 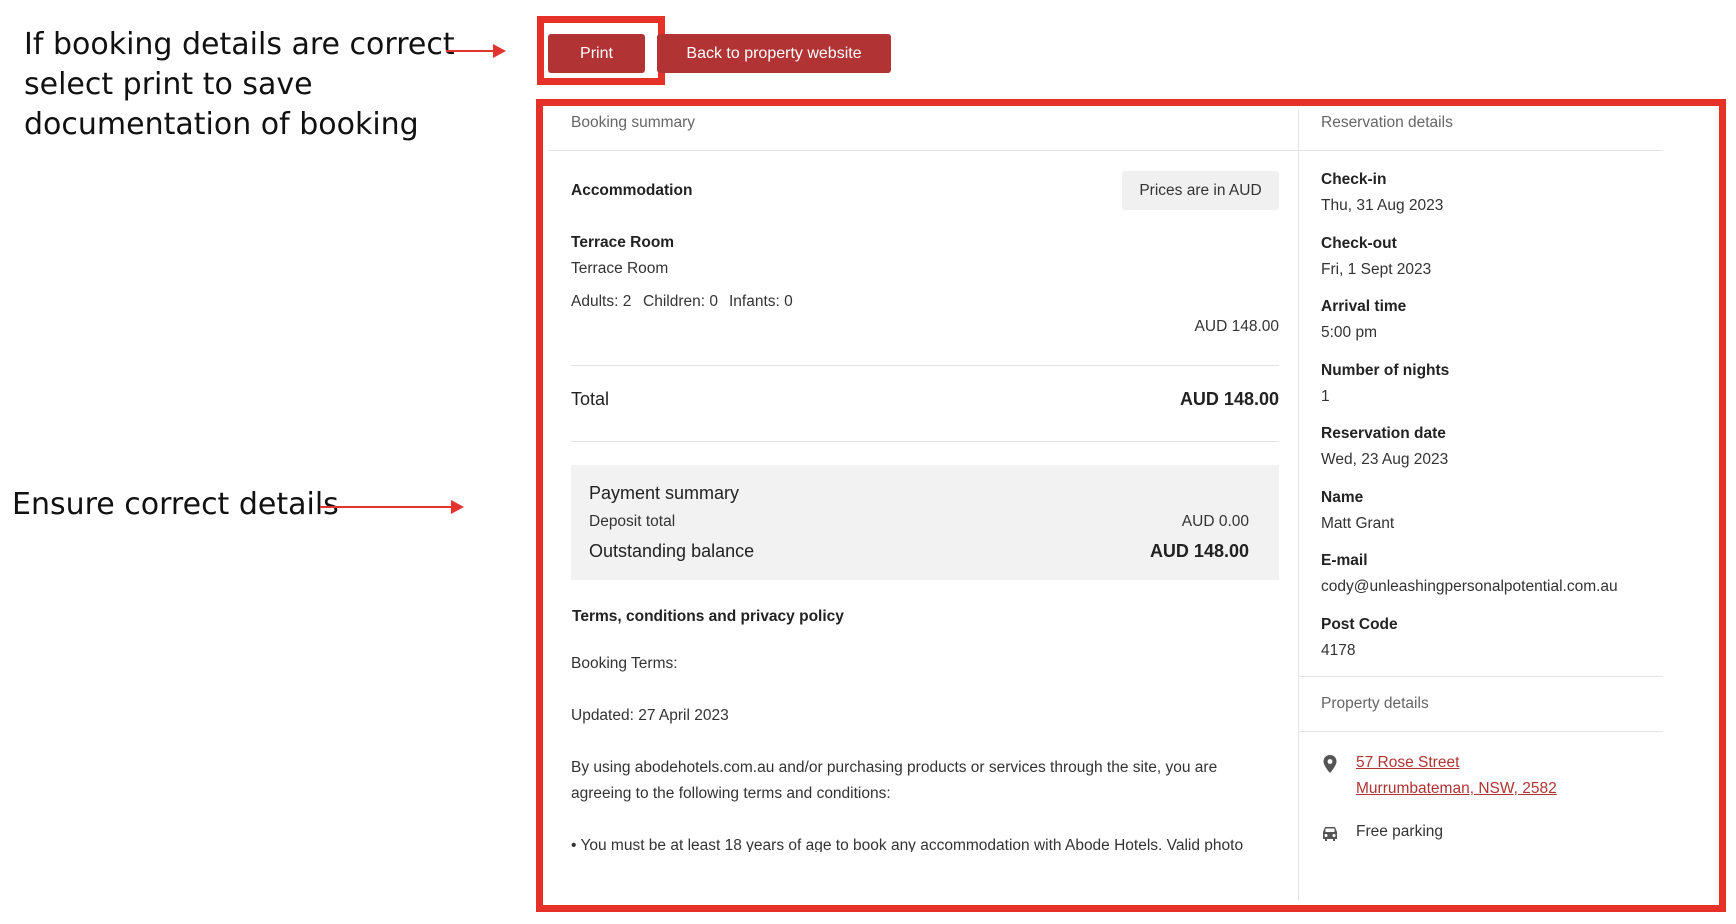 What do you see at coordinates (1375, 703) in the screenshot?
I see `property-details-title: Property details` at bounding box center [1375, 703].